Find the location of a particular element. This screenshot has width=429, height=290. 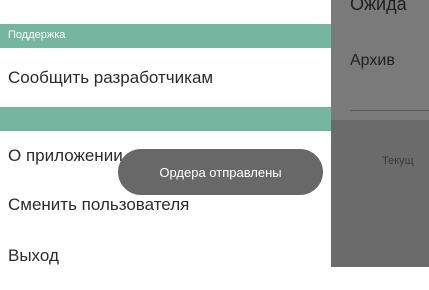

background-archive-label: Архив is located at coordinates (372, 60).